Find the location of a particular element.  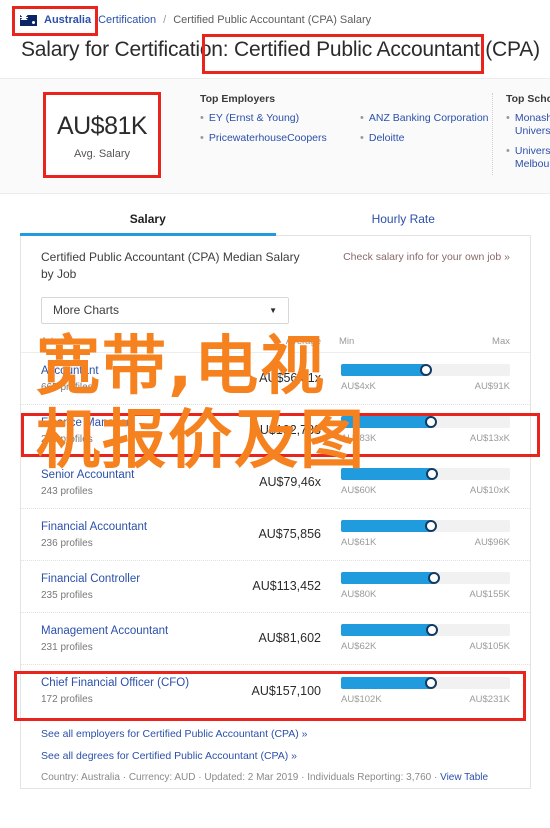

row-profiles: 172 profiles is located at coordinates (67, 700).